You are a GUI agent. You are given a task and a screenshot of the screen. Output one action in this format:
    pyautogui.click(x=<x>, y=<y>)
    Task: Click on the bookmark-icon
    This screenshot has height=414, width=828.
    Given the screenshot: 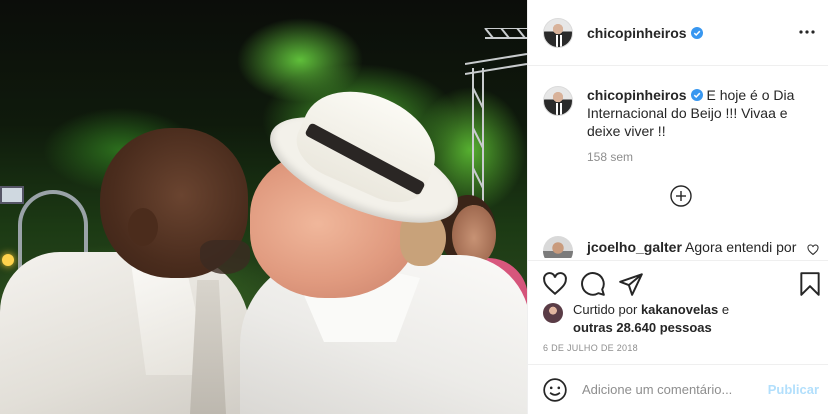 What is the action you would take?
    pyautogui.click(x=810, y=284)
    